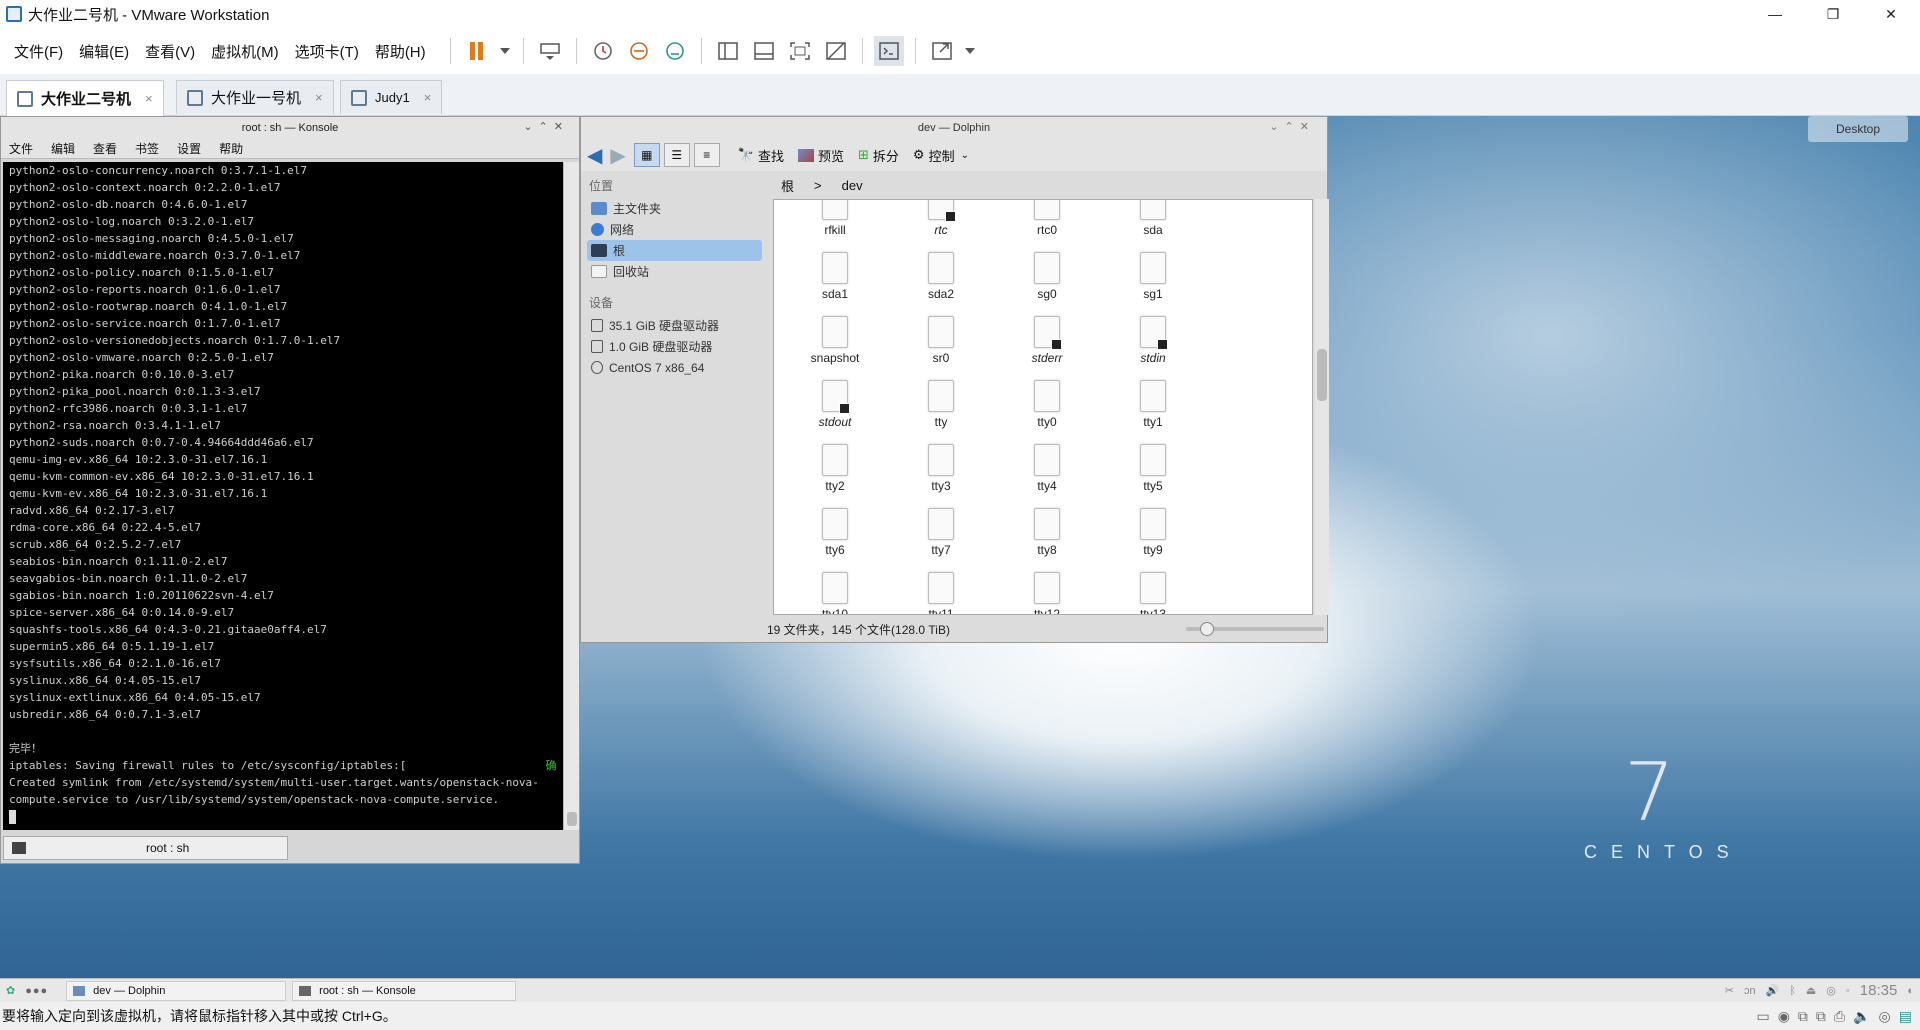 The image size is (1920, 1030). I want to click on file-item: tty10, so click(835, 593).